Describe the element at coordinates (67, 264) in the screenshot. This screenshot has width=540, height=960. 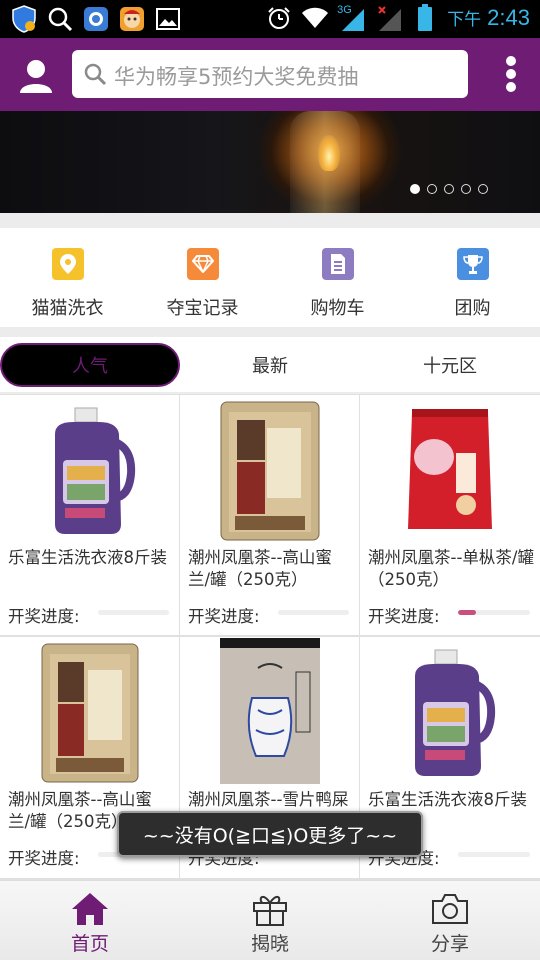
I see `location-pin-icon` at that location.